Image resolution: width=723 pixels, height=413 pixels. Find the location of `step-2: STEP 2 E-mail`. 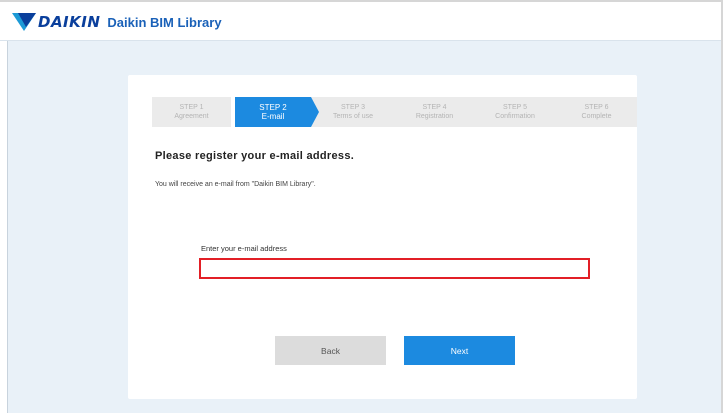

step-2: STEP 2 E-mail is located at coordinates (277, 112).